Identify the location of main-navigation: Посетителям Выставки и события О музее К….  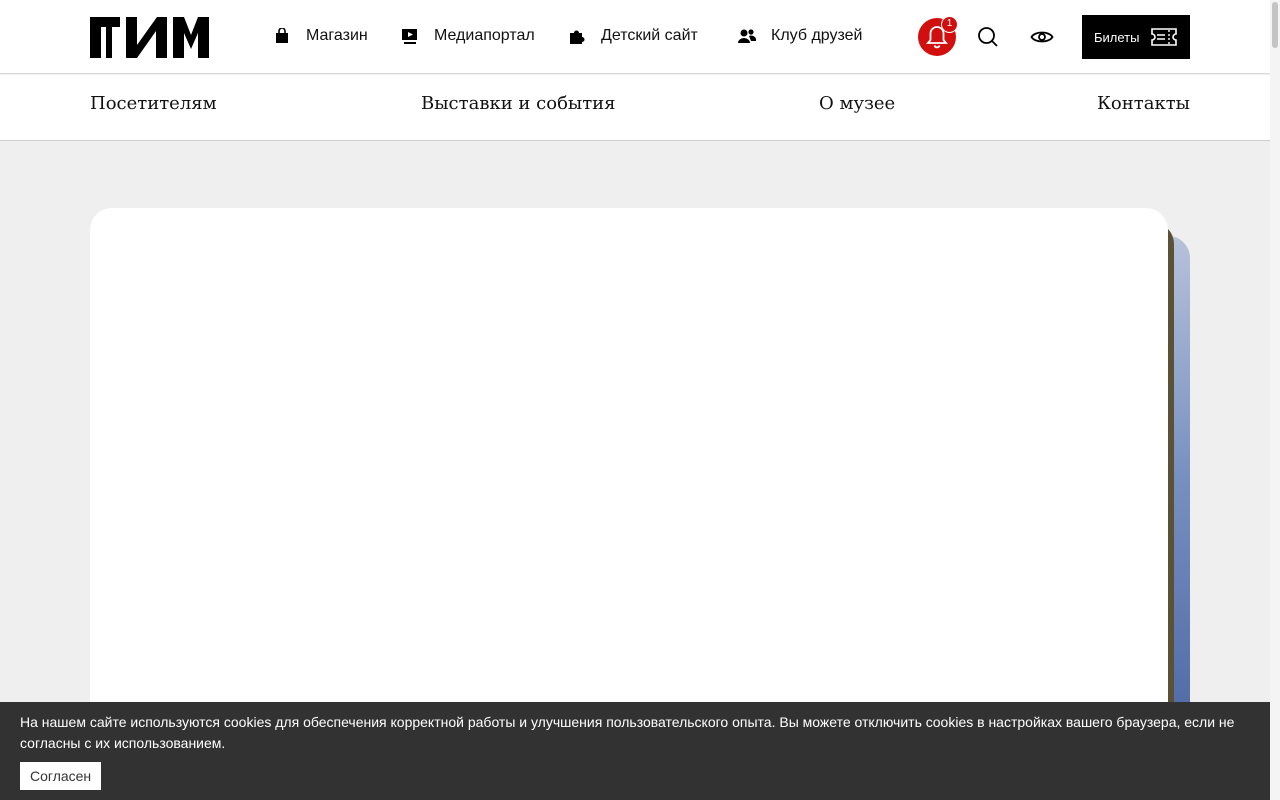
(640, 108).